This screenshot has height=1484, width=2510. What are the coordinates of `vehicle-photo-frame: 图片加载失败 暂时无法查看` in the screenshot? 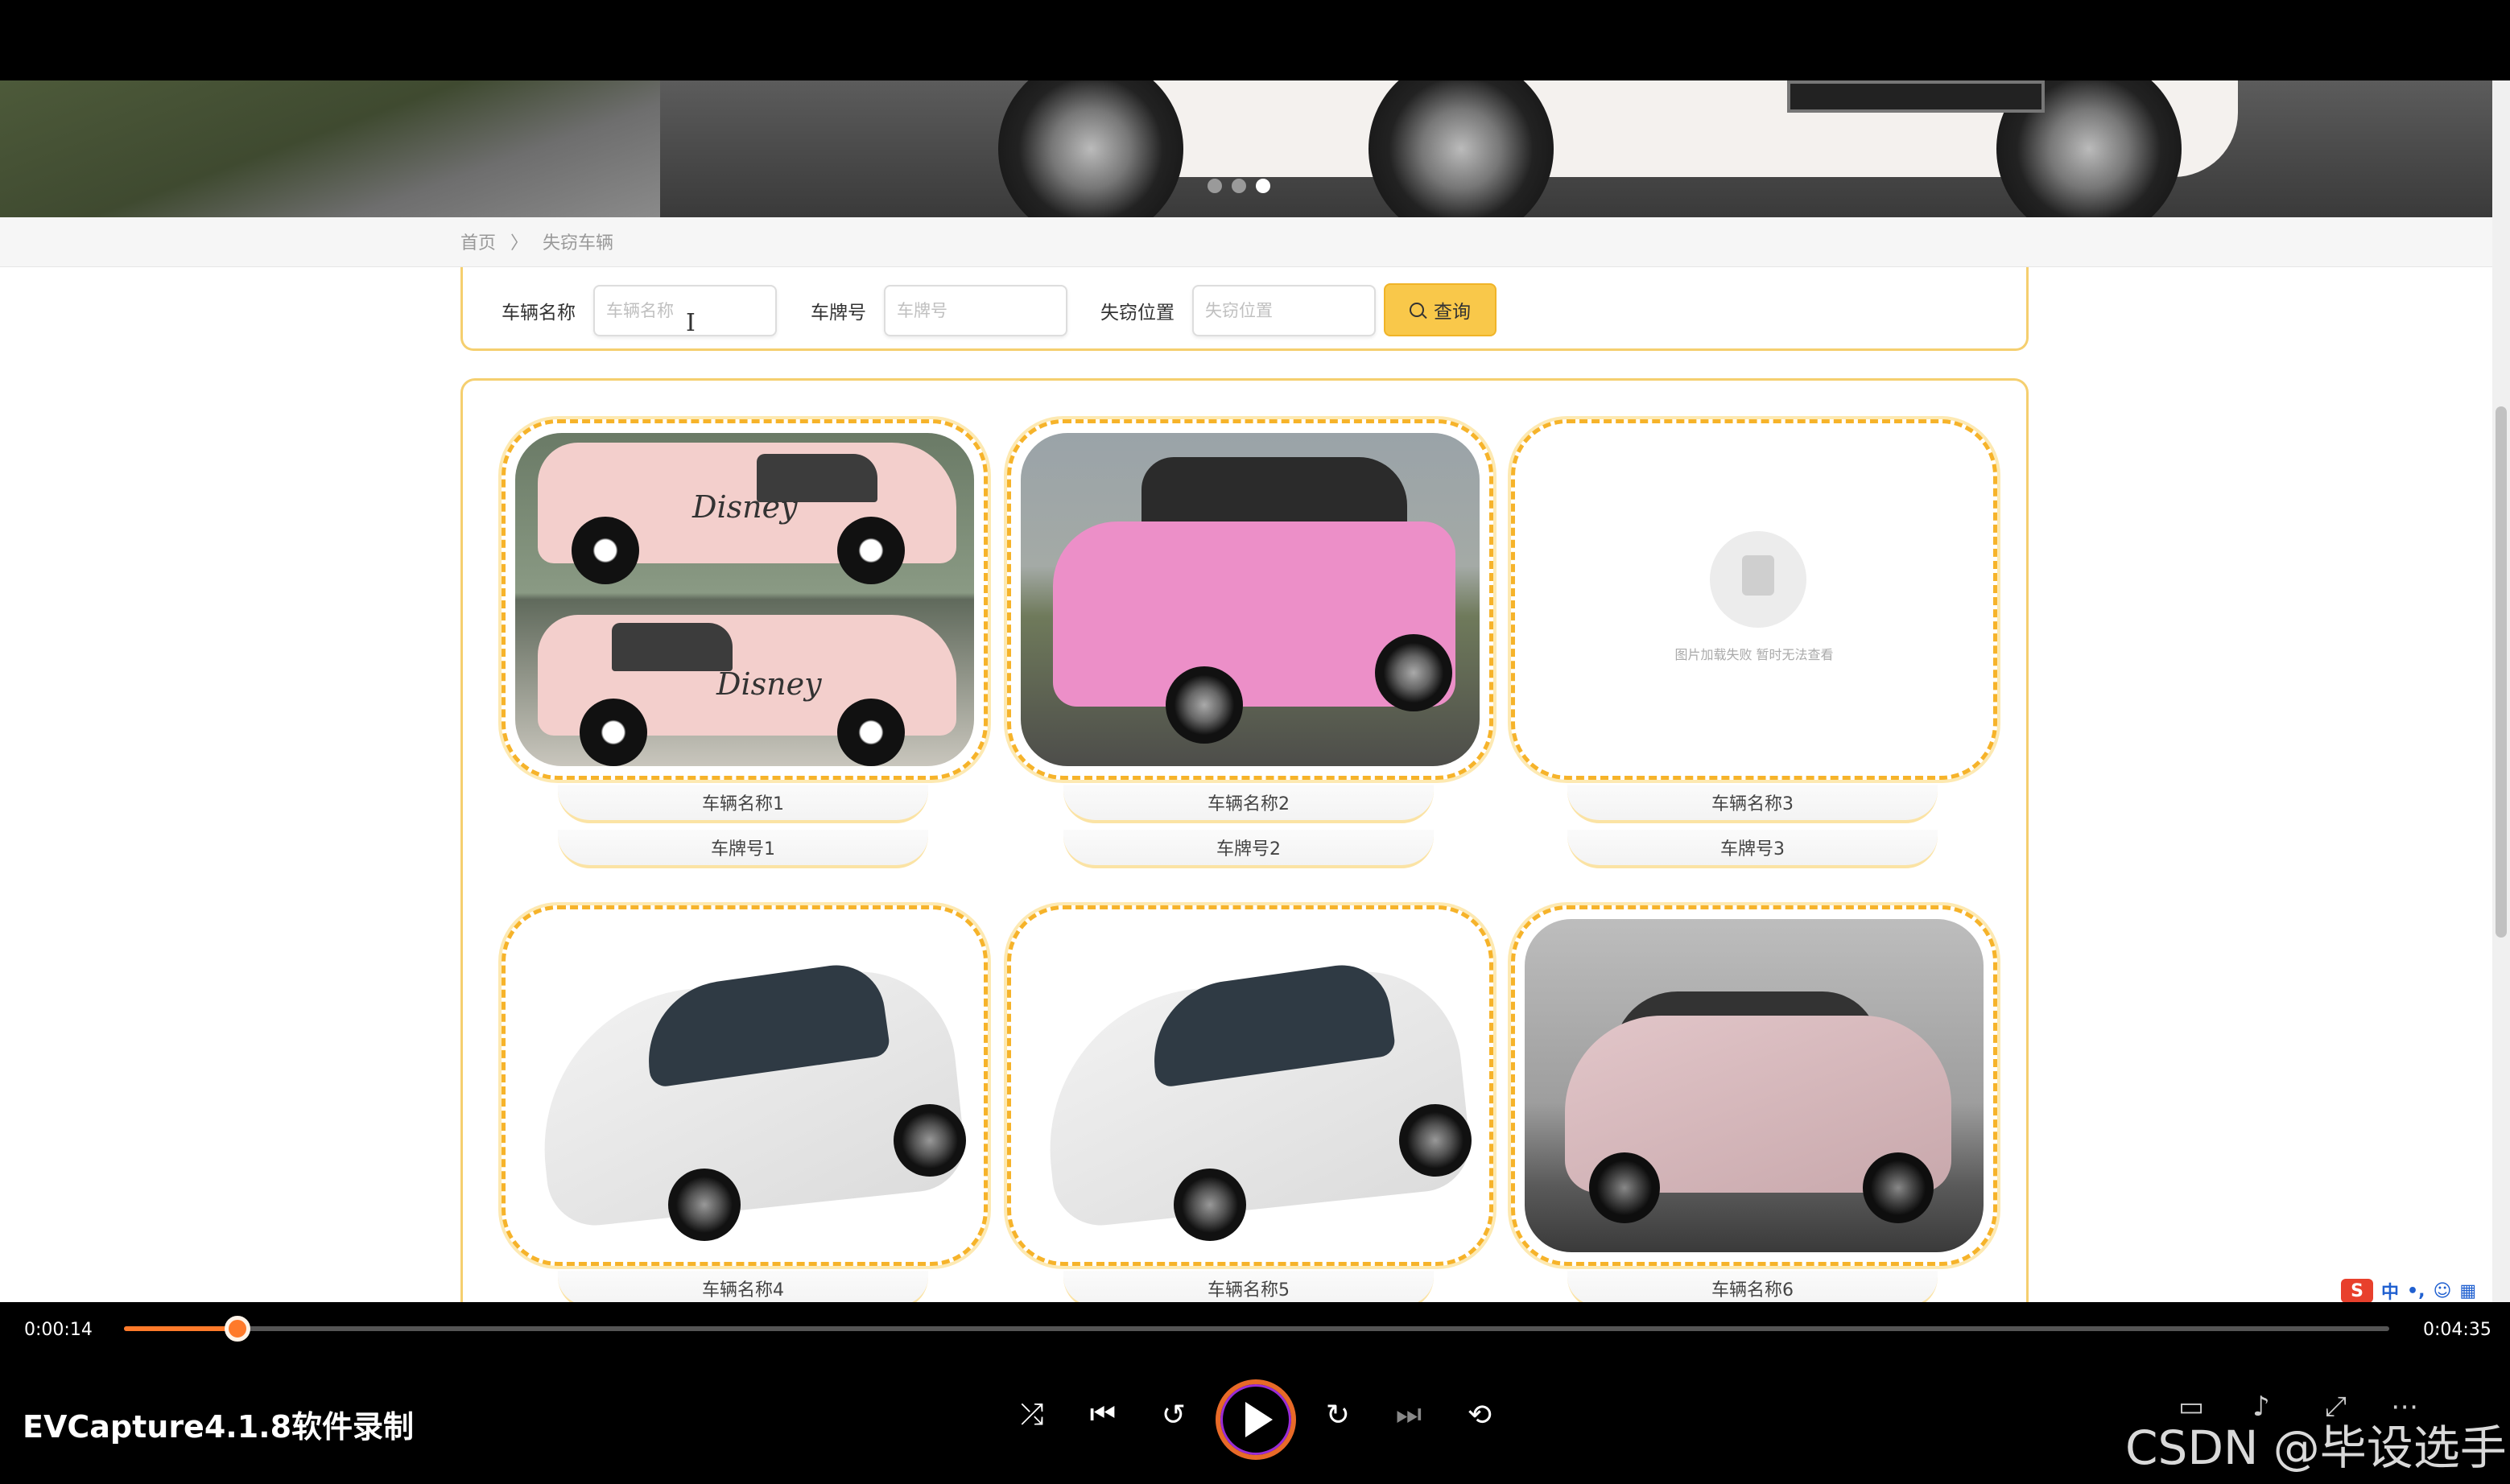 It's located at (1754, 599).